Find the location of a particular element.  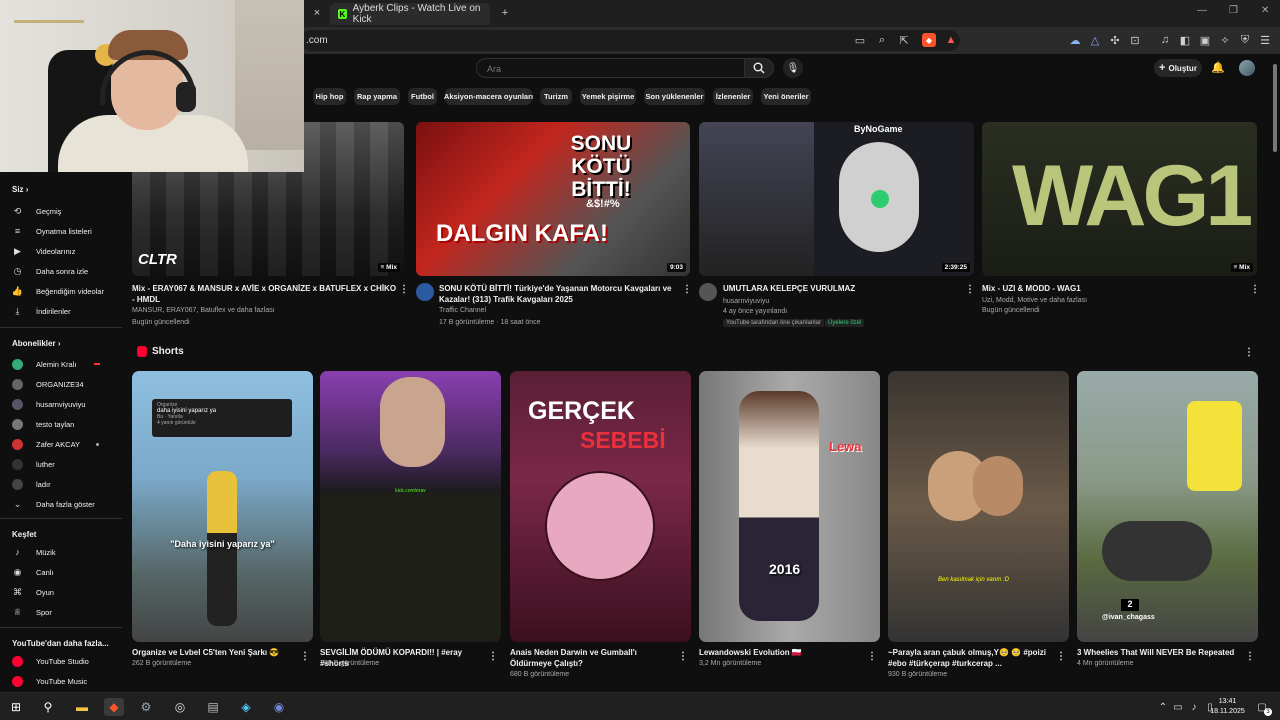

sidebar-sub: ladır is located at coordinates (31, 484).